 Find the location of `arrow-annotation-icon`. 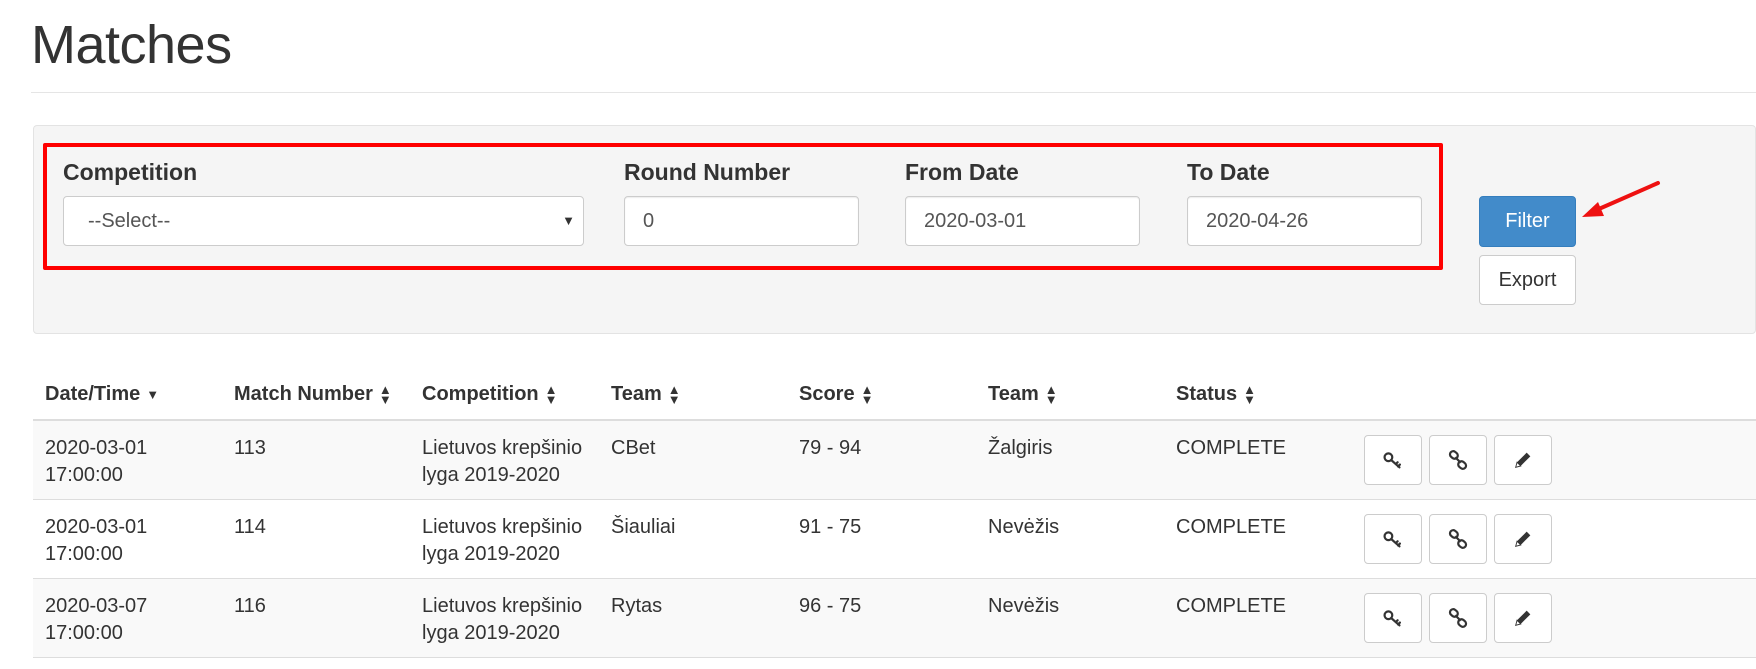

arrow-annotation-icon is located at coordinates (1621, 199).